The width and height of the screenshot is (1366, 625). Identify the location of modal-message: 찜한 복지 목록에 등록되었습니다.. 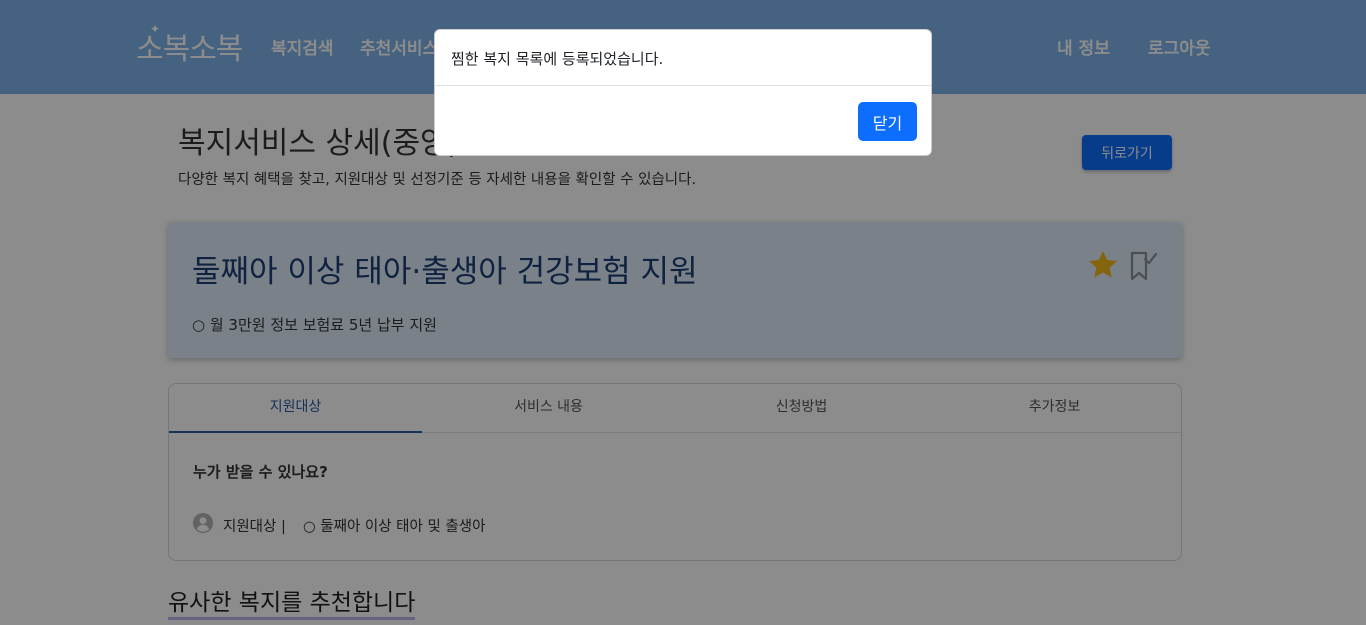
(557, 59).